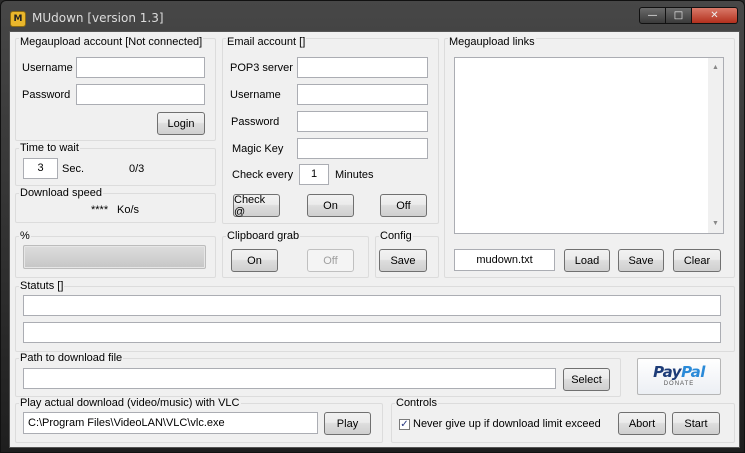  I want to click on title-bar: M MUdown [version 1.3] — □ ✕, so click(372, 17).